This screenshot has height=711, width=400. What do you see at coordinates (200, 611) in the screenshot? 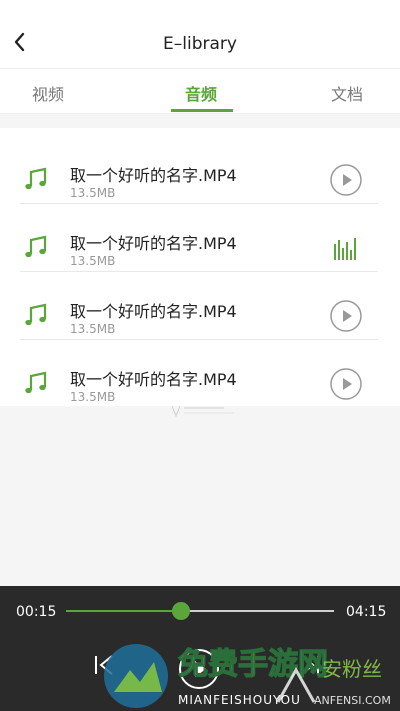
I see `progress-slider` at bounding box center [200, 611].